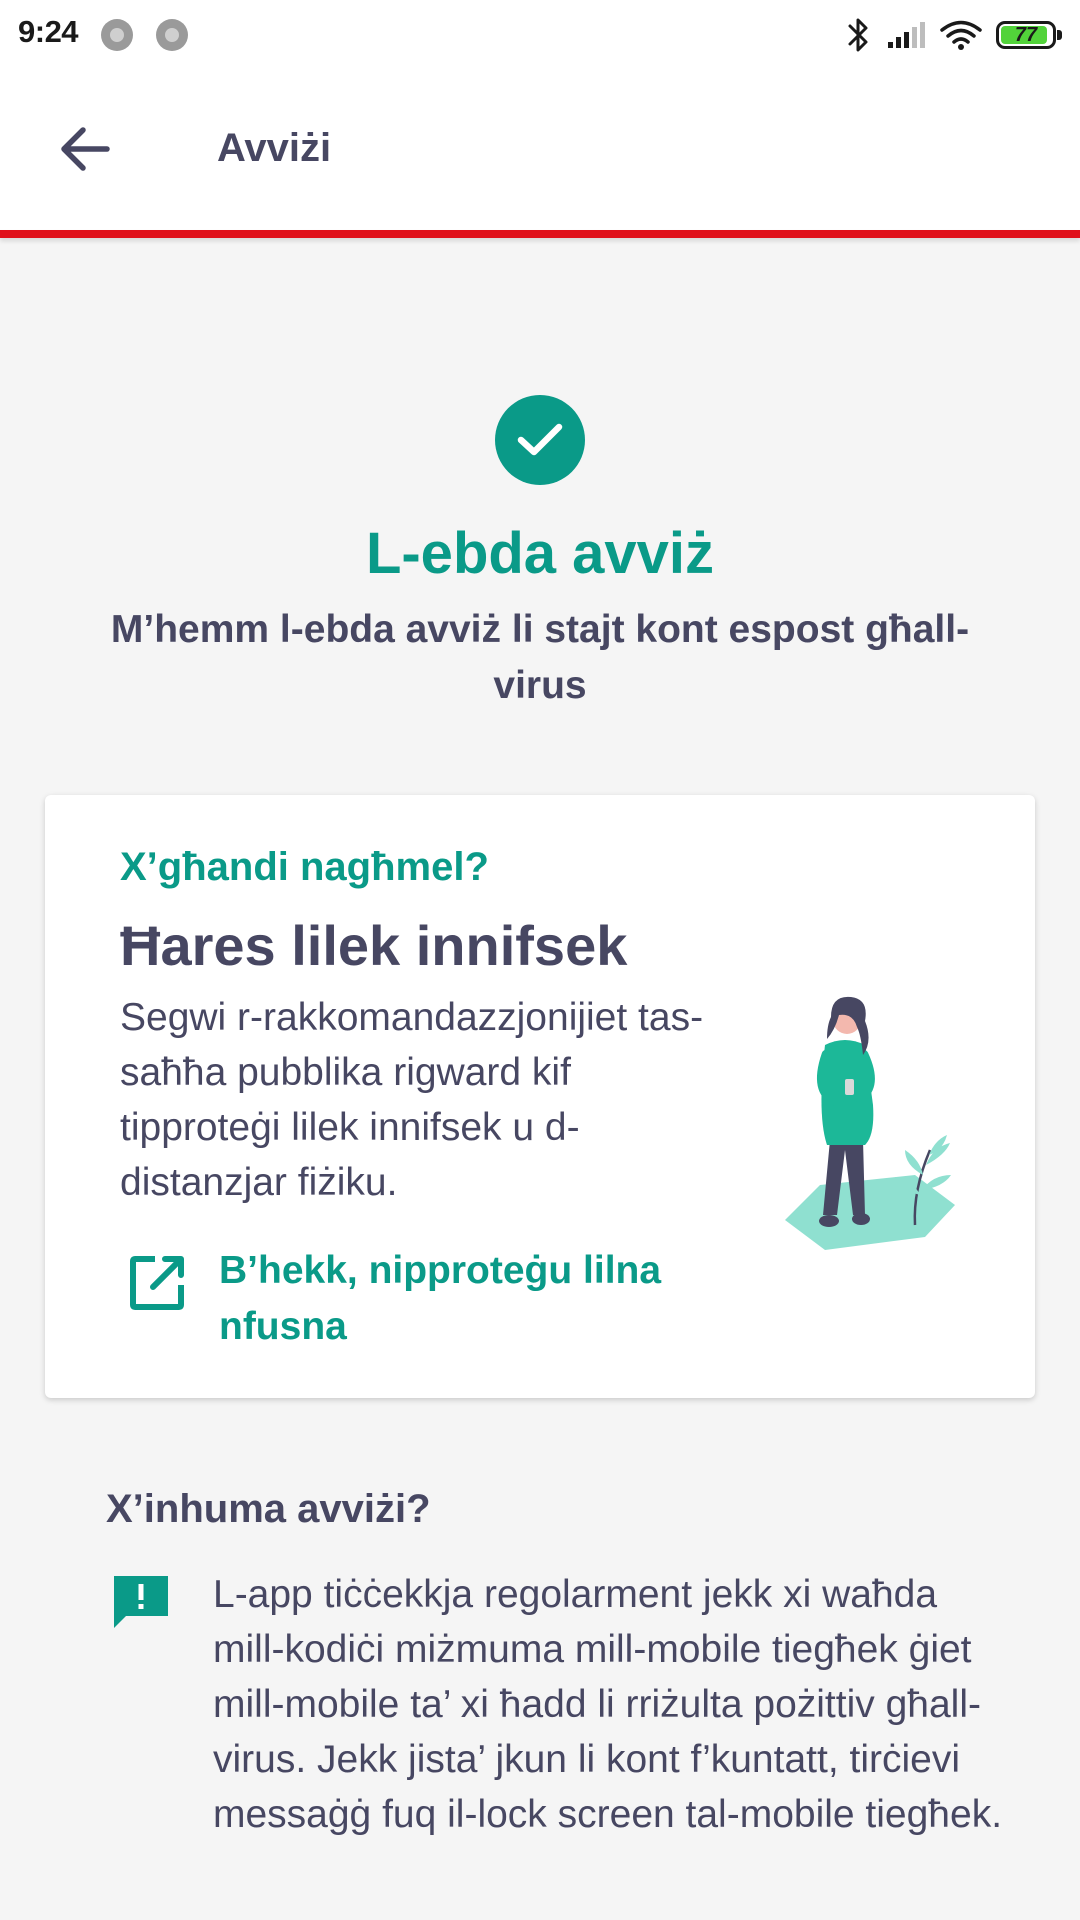 The height and width of the screenshot is (1920, 1080). I want to click on header-divider, so click(540, 234).